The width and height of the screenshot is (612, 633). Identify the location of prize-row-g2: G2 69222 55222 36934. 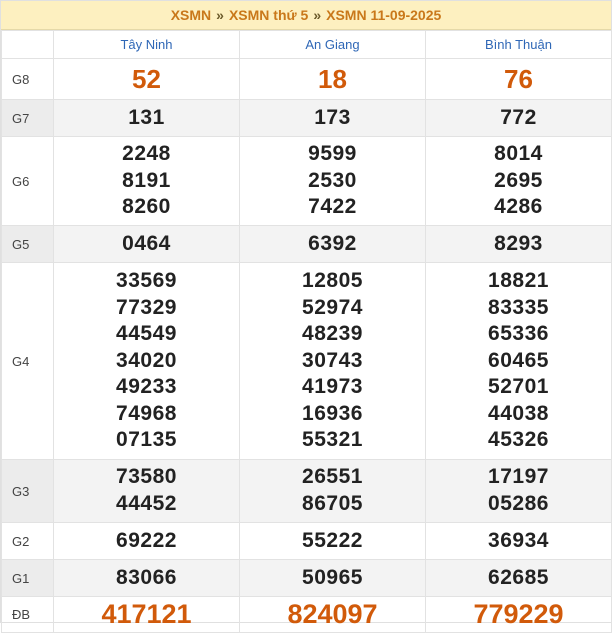
(306, 541).